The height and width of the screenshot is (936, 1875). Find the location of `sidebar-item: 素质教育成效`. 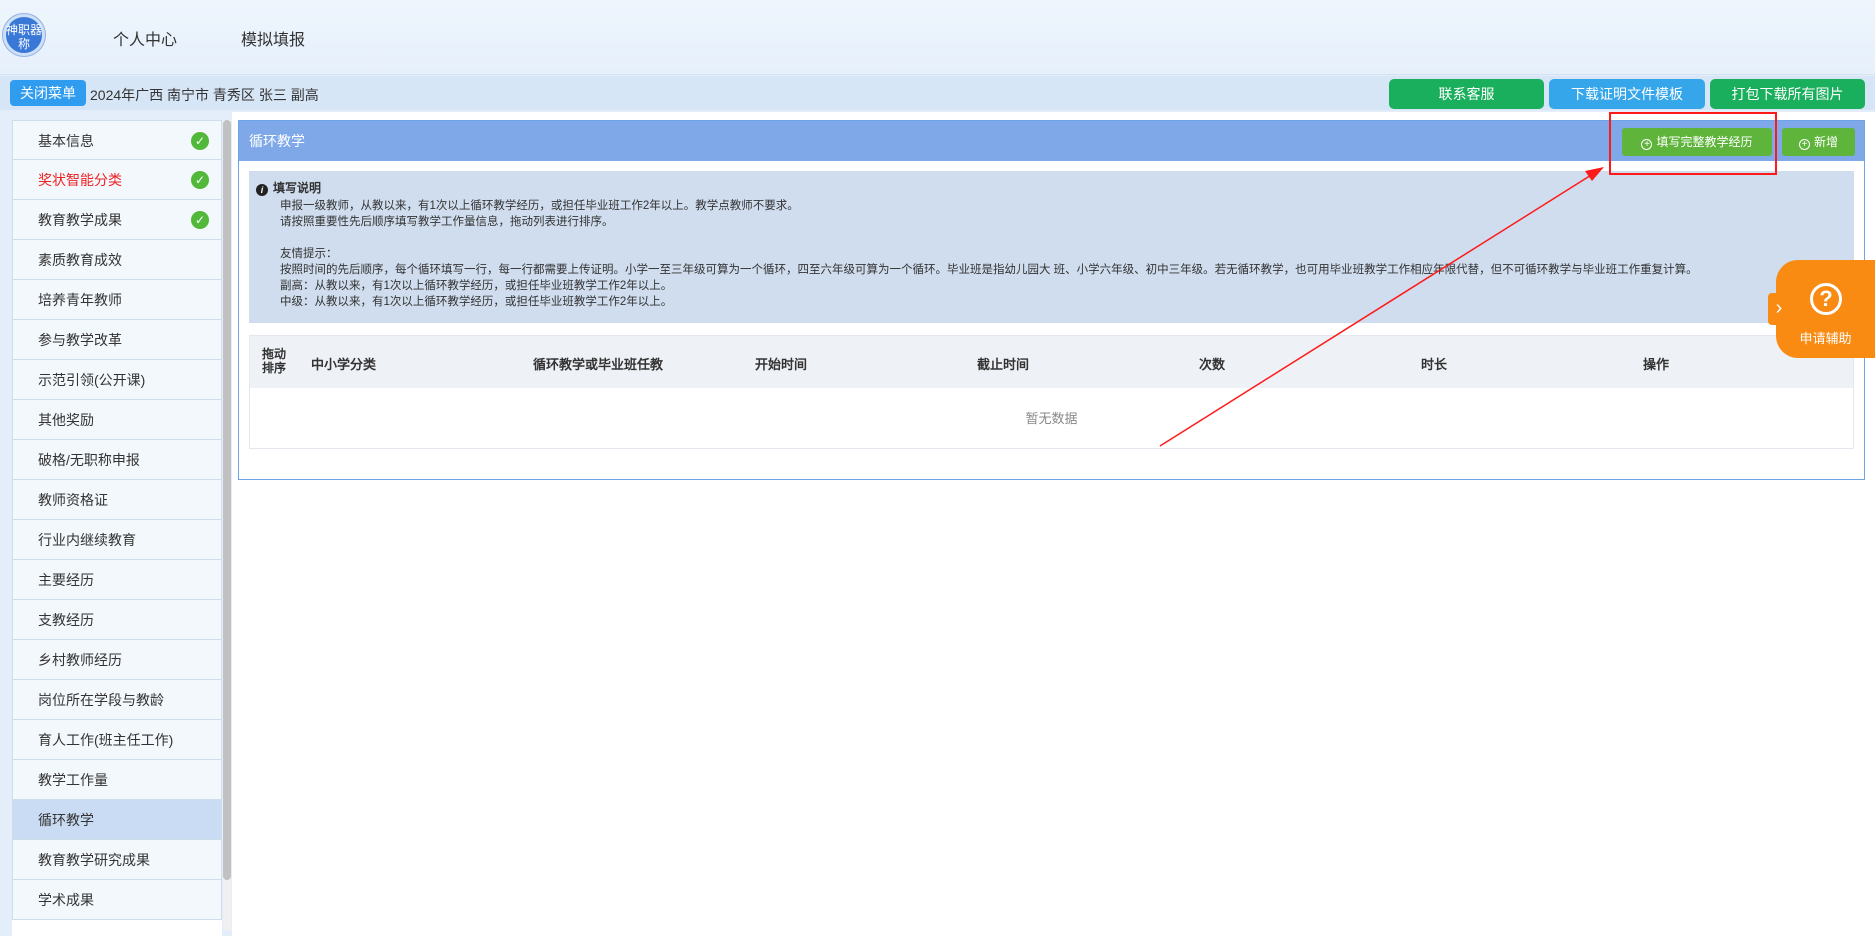

sidebar-item: 素质教育成效 is located at coordinates (117, 260).